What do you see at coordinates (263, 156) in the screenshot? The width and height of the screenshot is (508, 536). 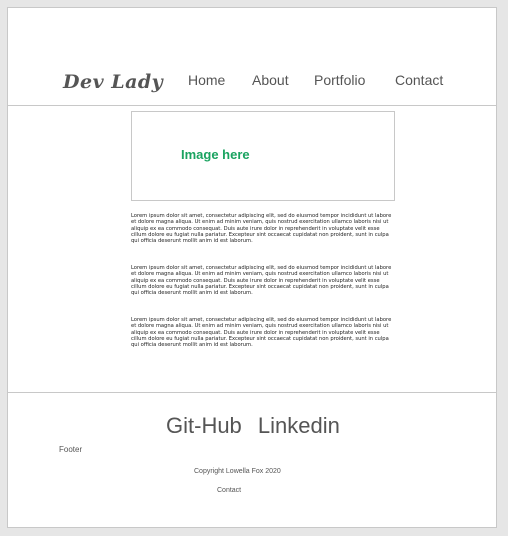 I see `image-placeholder: Image here` at bounding box center [263, 156].